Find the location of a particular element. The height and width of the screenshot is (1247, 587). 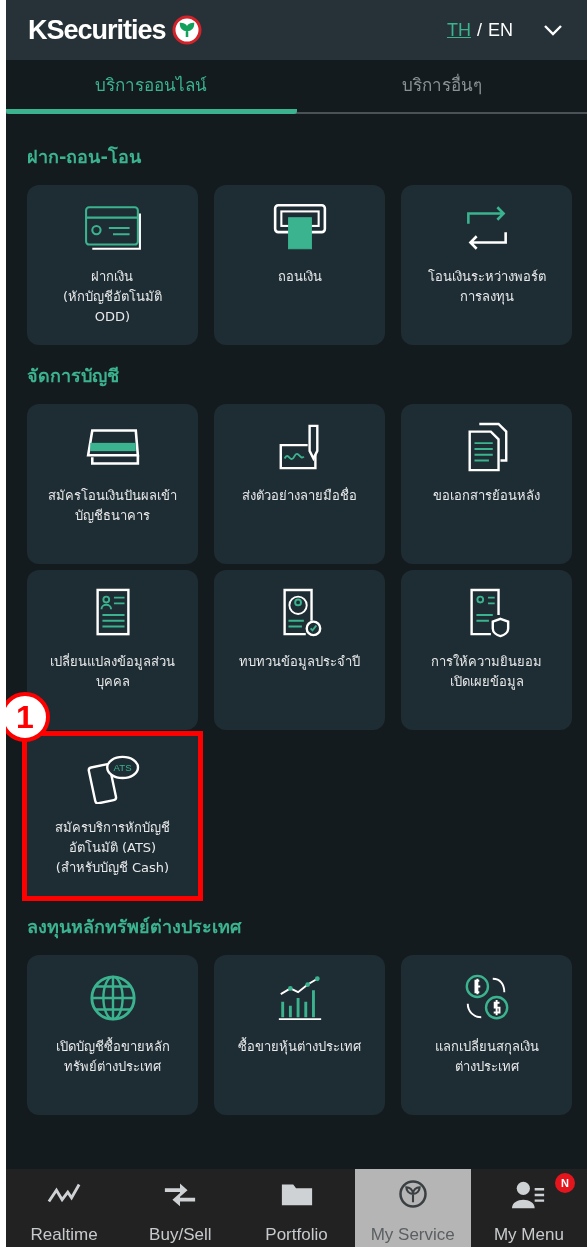

leaf-logo-icon is located at coordinates (186, 30).